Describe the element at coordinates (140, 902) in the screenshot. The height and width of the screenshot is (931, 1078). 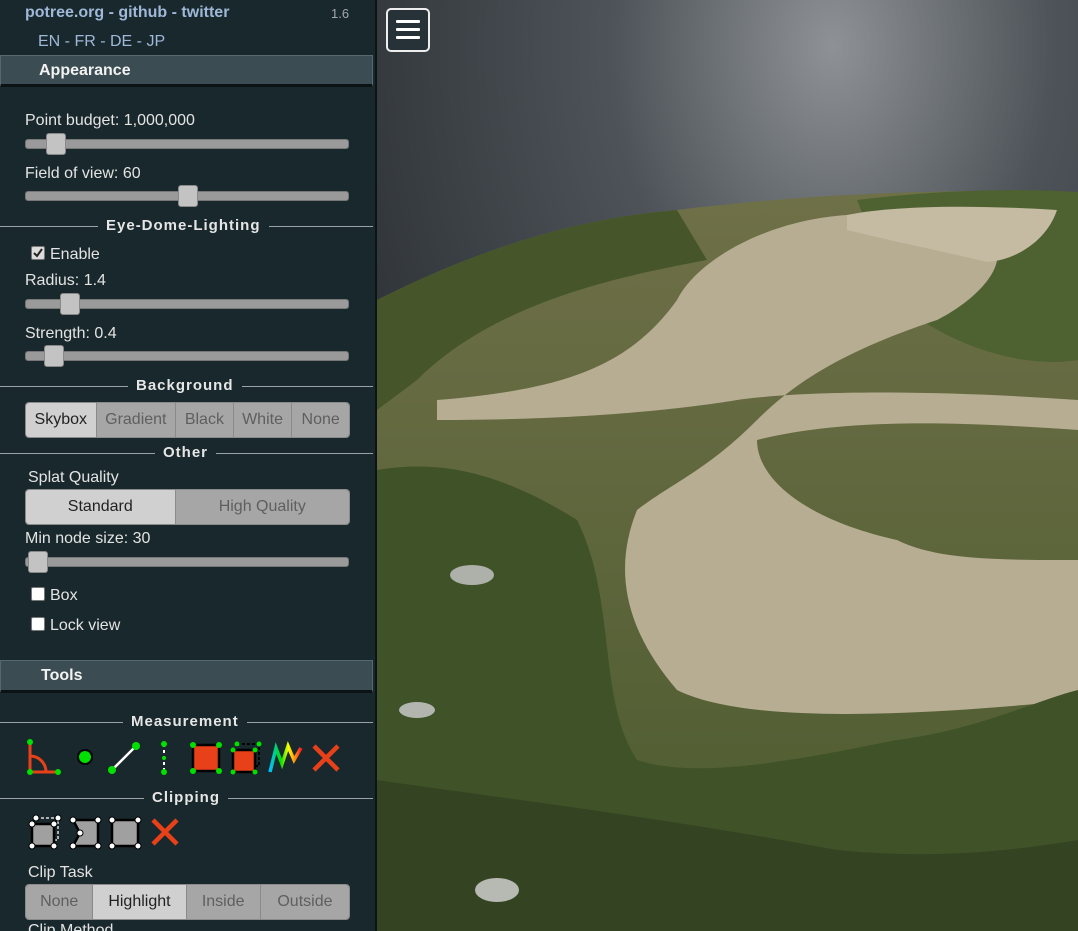
I see `clip-task-highlight-button: Highlight` at that location.